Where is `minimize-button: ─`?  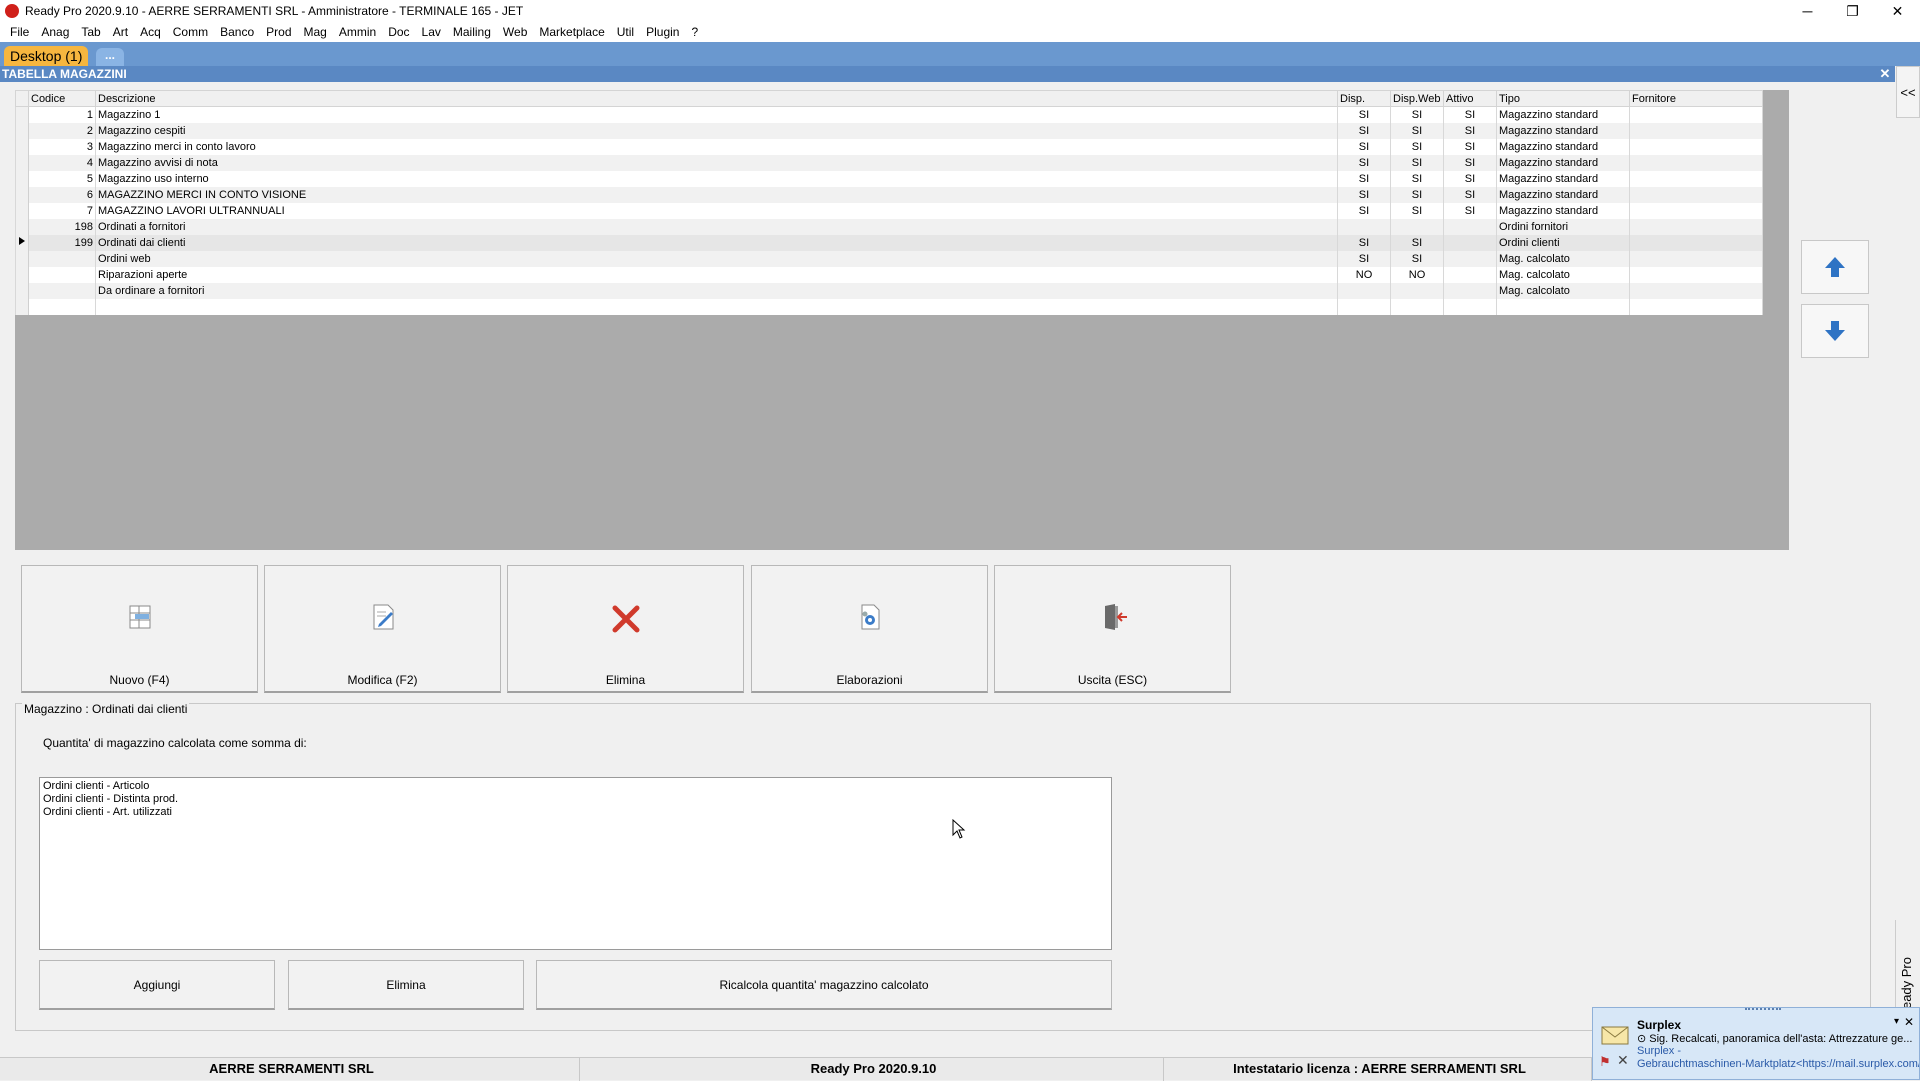 minimize-button: ─ is located at coordinates (1807, 11).